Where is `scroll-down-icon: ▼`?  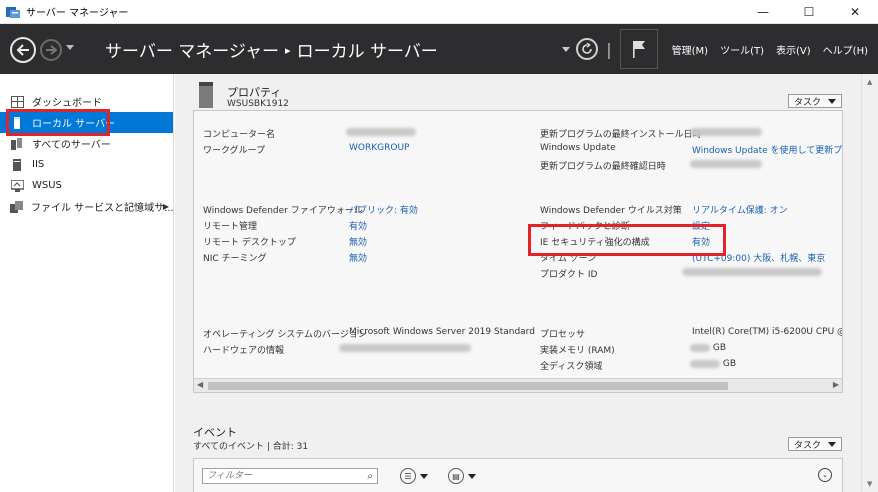 scroll-down-icon: ▼ is located at coordinates (869, 484).